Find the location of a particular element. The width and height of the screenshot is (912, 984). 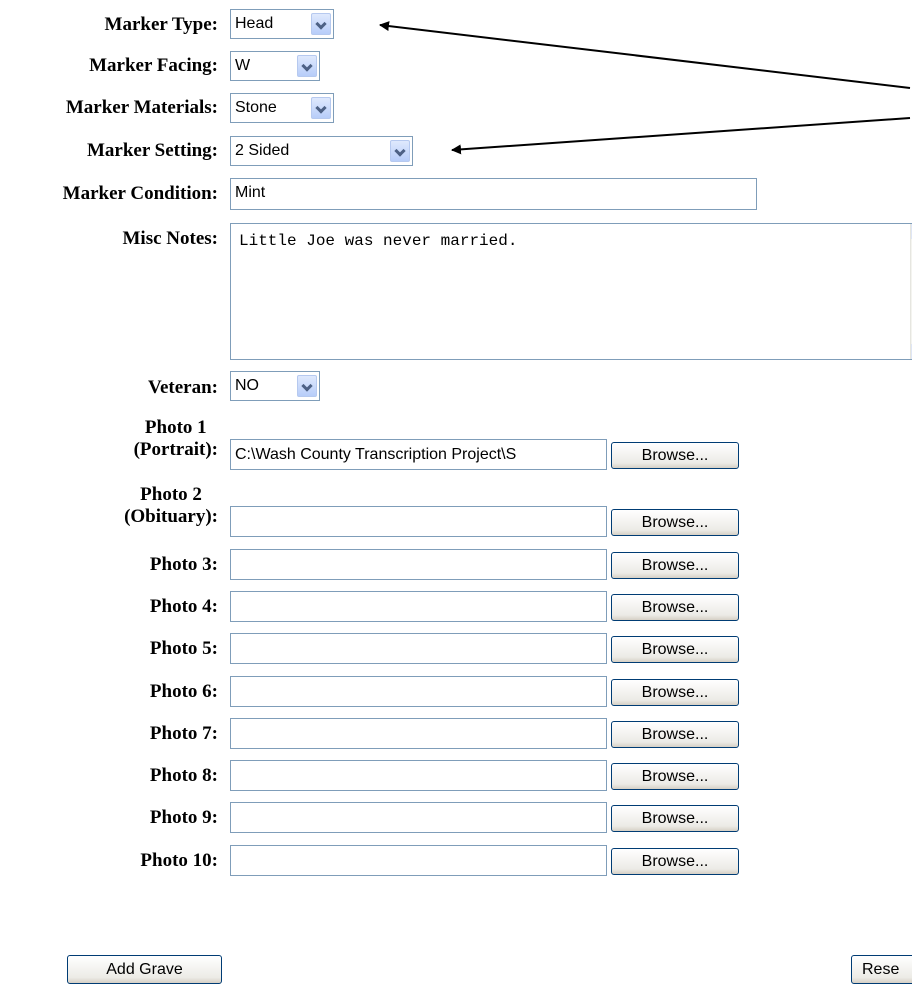

annotation-arrows is located at coordinates (645, 88).